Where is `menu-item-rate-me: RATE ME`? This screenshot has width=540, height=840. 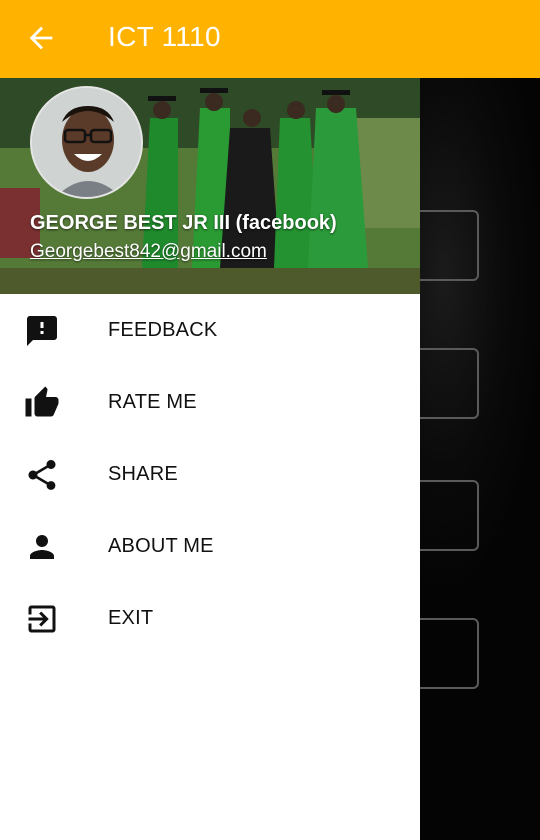
menu-item-rate-me: RATE ME is located at coordinates (210, 402).